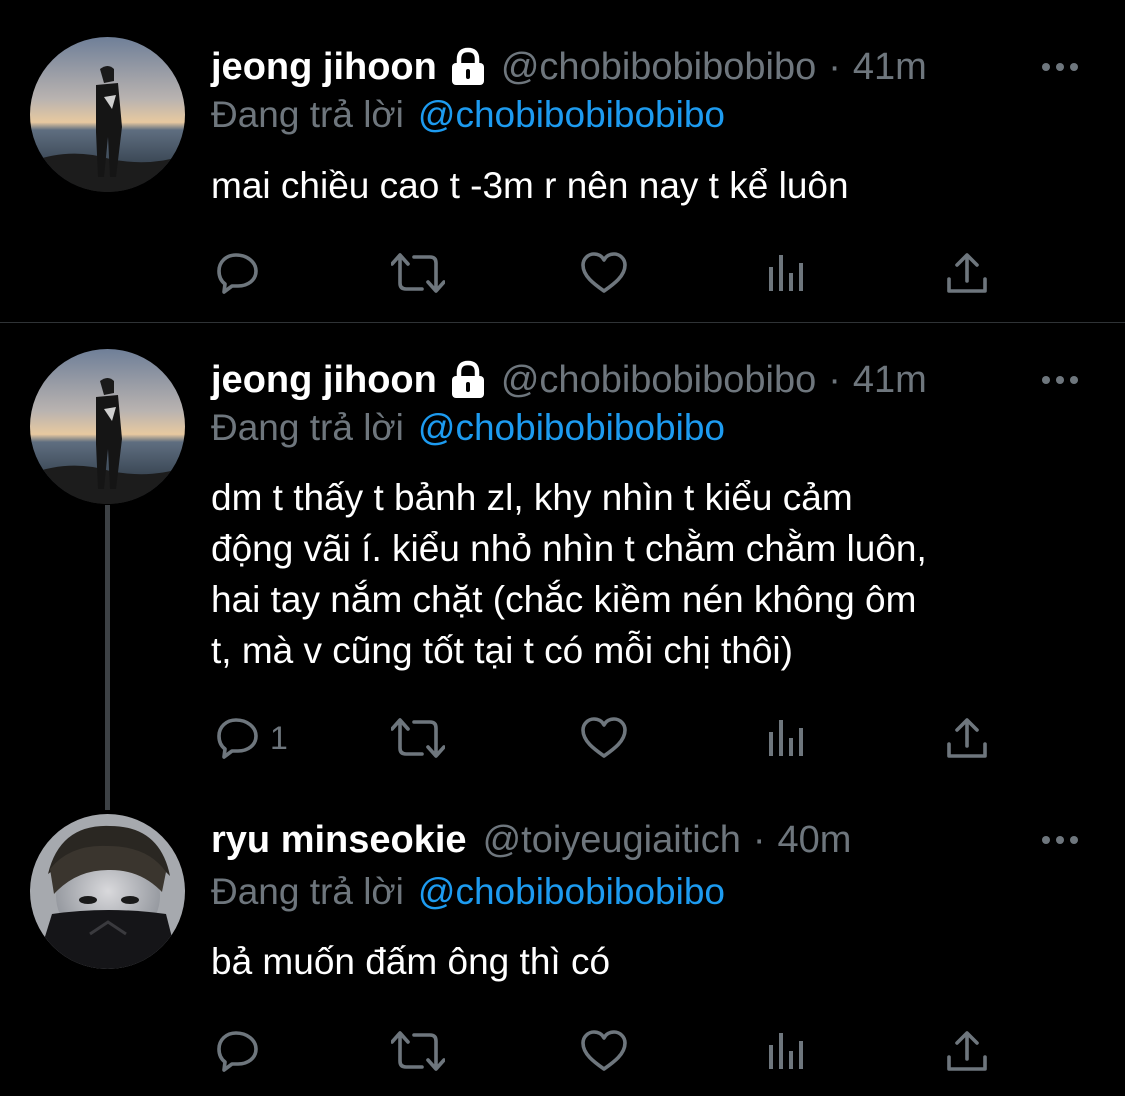 Image resolution: width=1125 pixels, height=1096 pixels. I want to click on action-bar: 1, so click(606, 738).